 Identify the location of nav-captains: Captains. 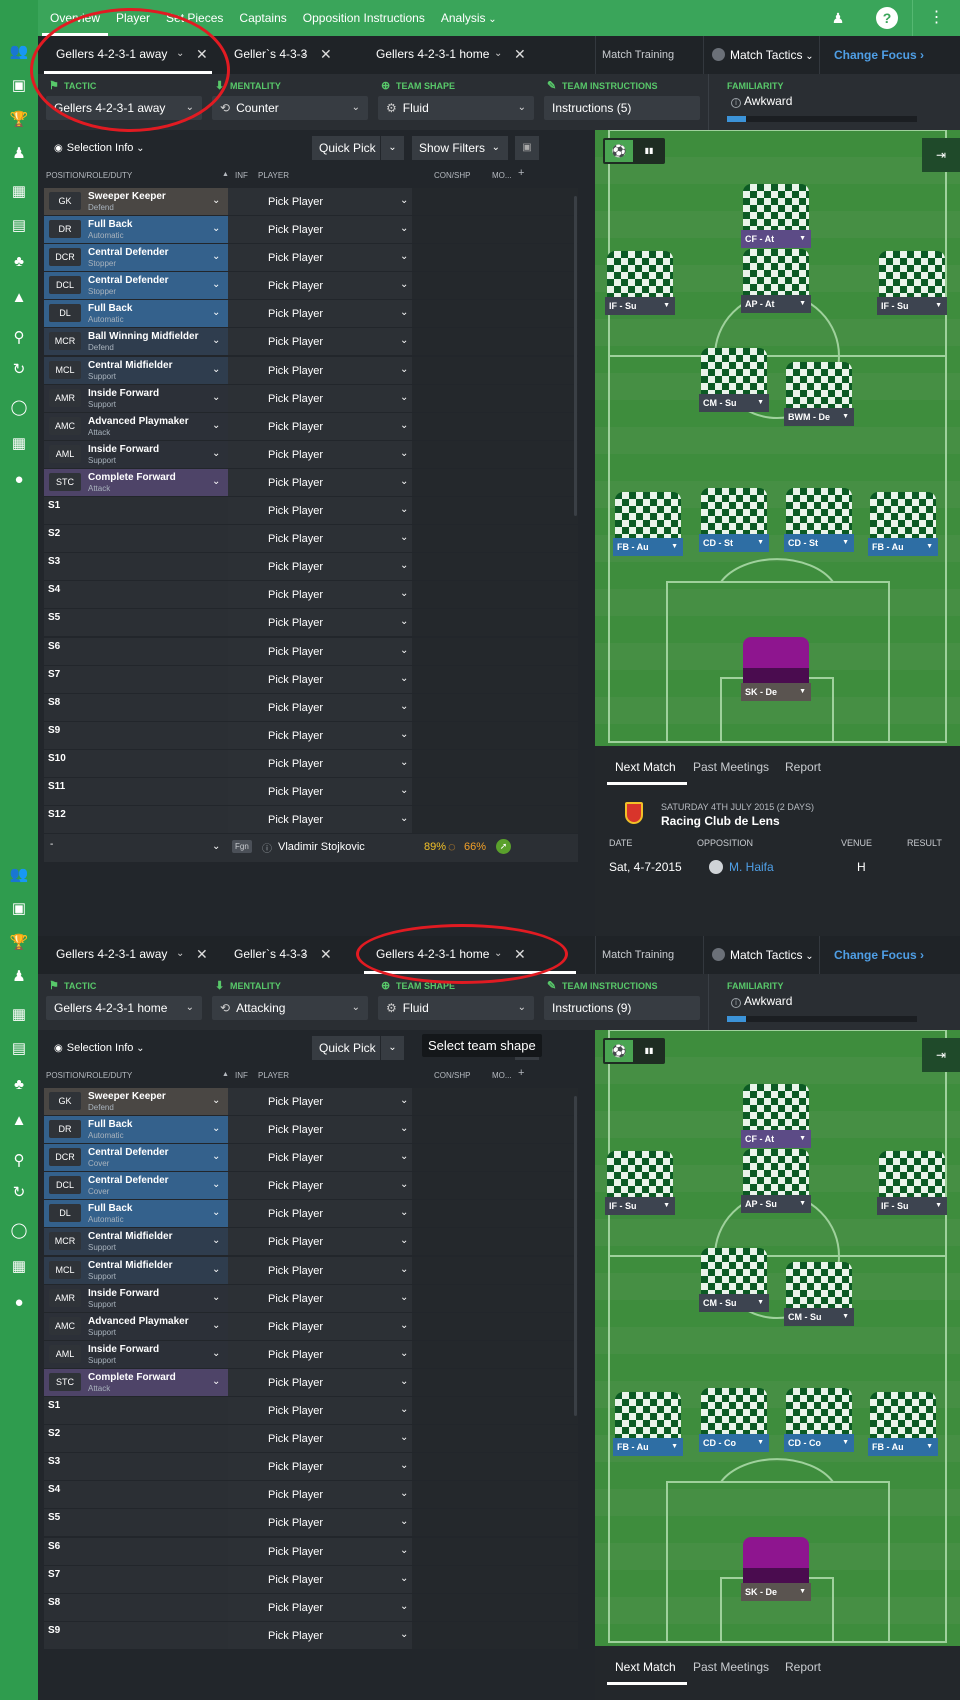
(262, 18).